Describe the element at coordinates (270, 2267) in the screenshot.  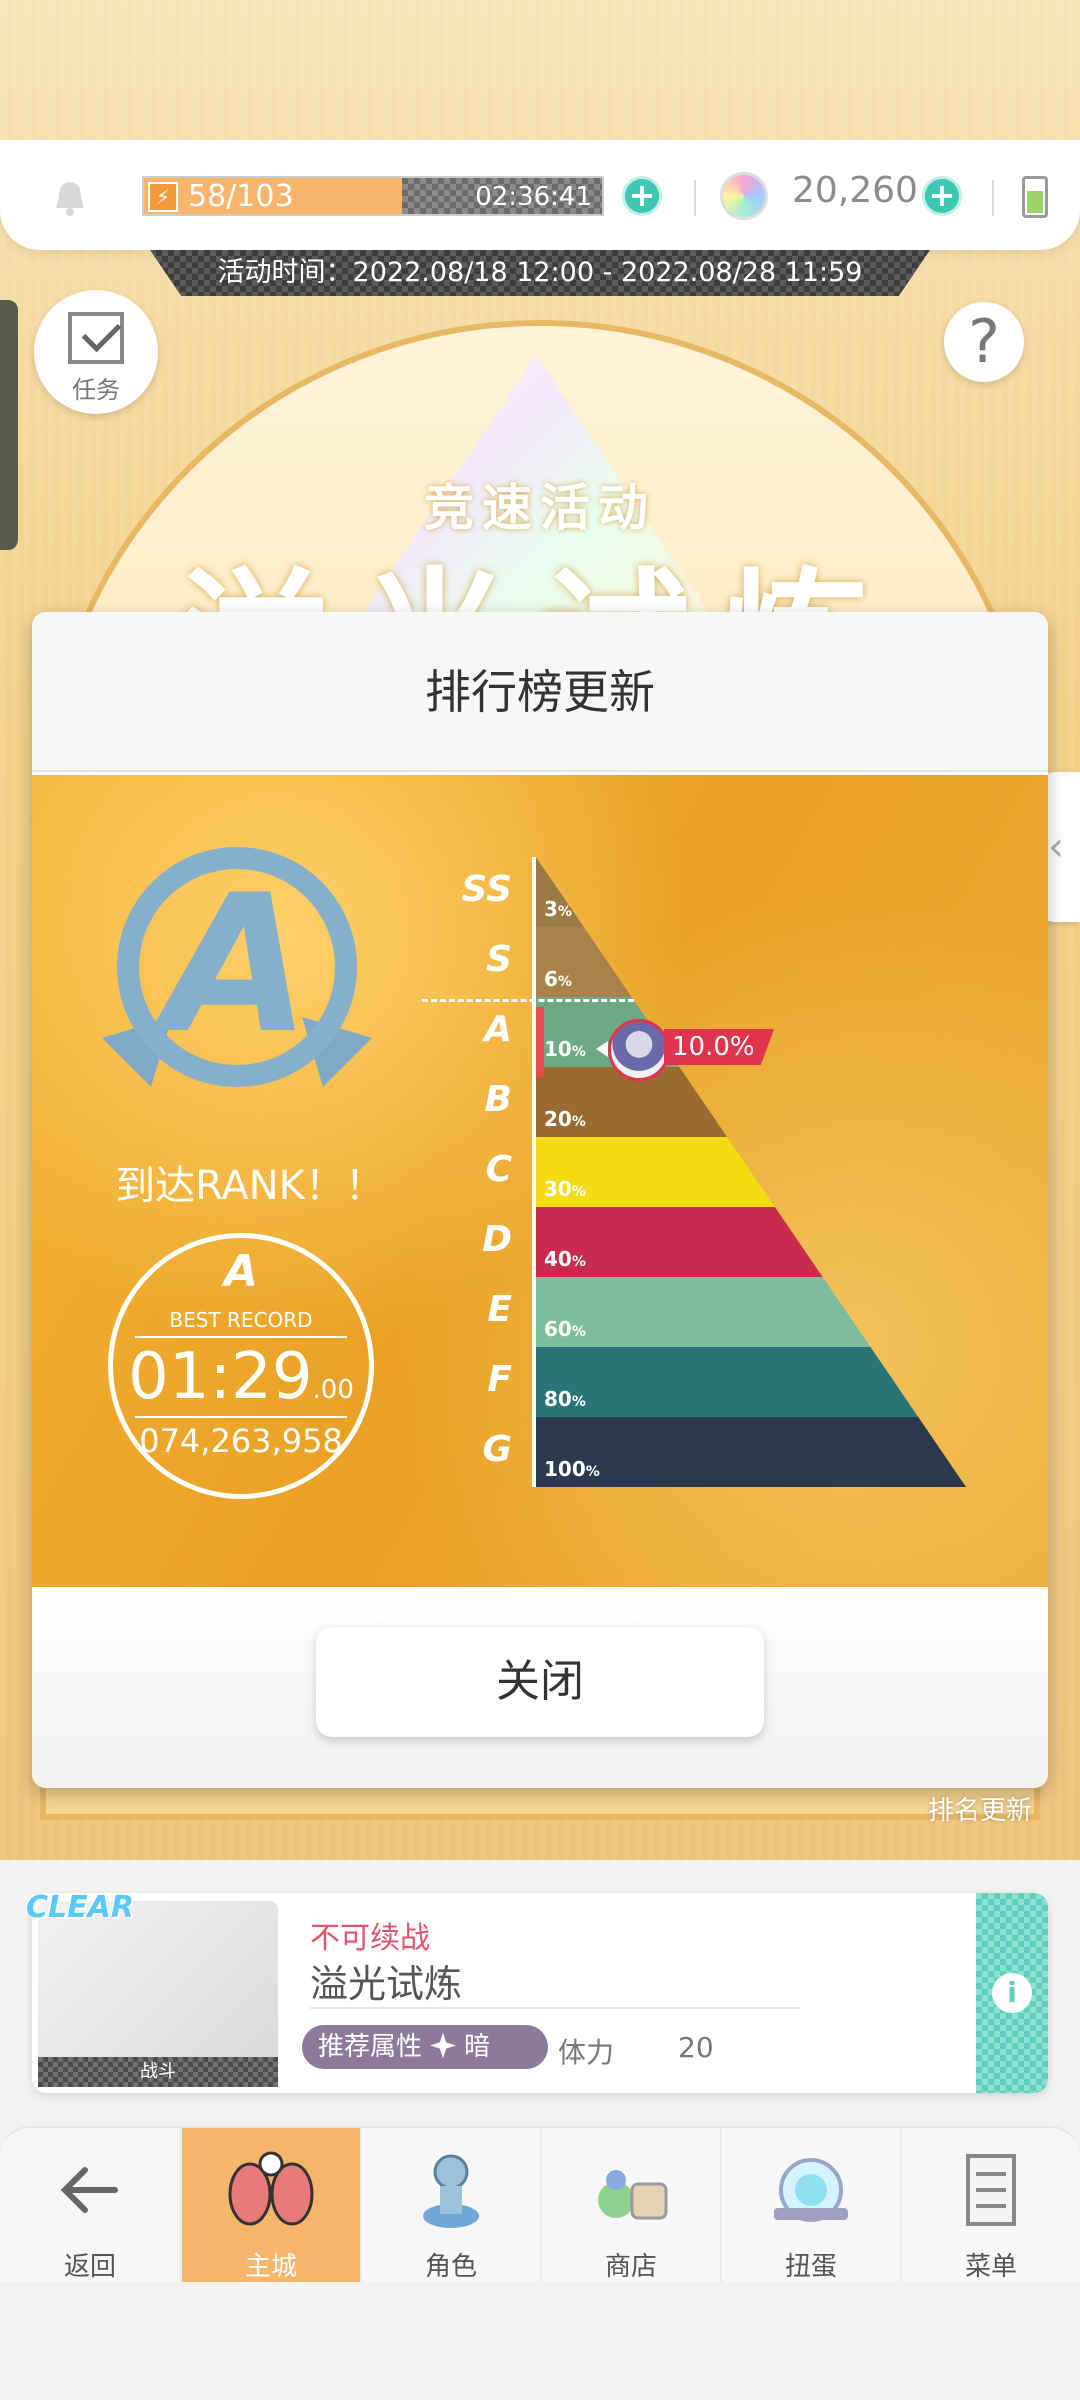
I see `nav-label: 主城` at that location.